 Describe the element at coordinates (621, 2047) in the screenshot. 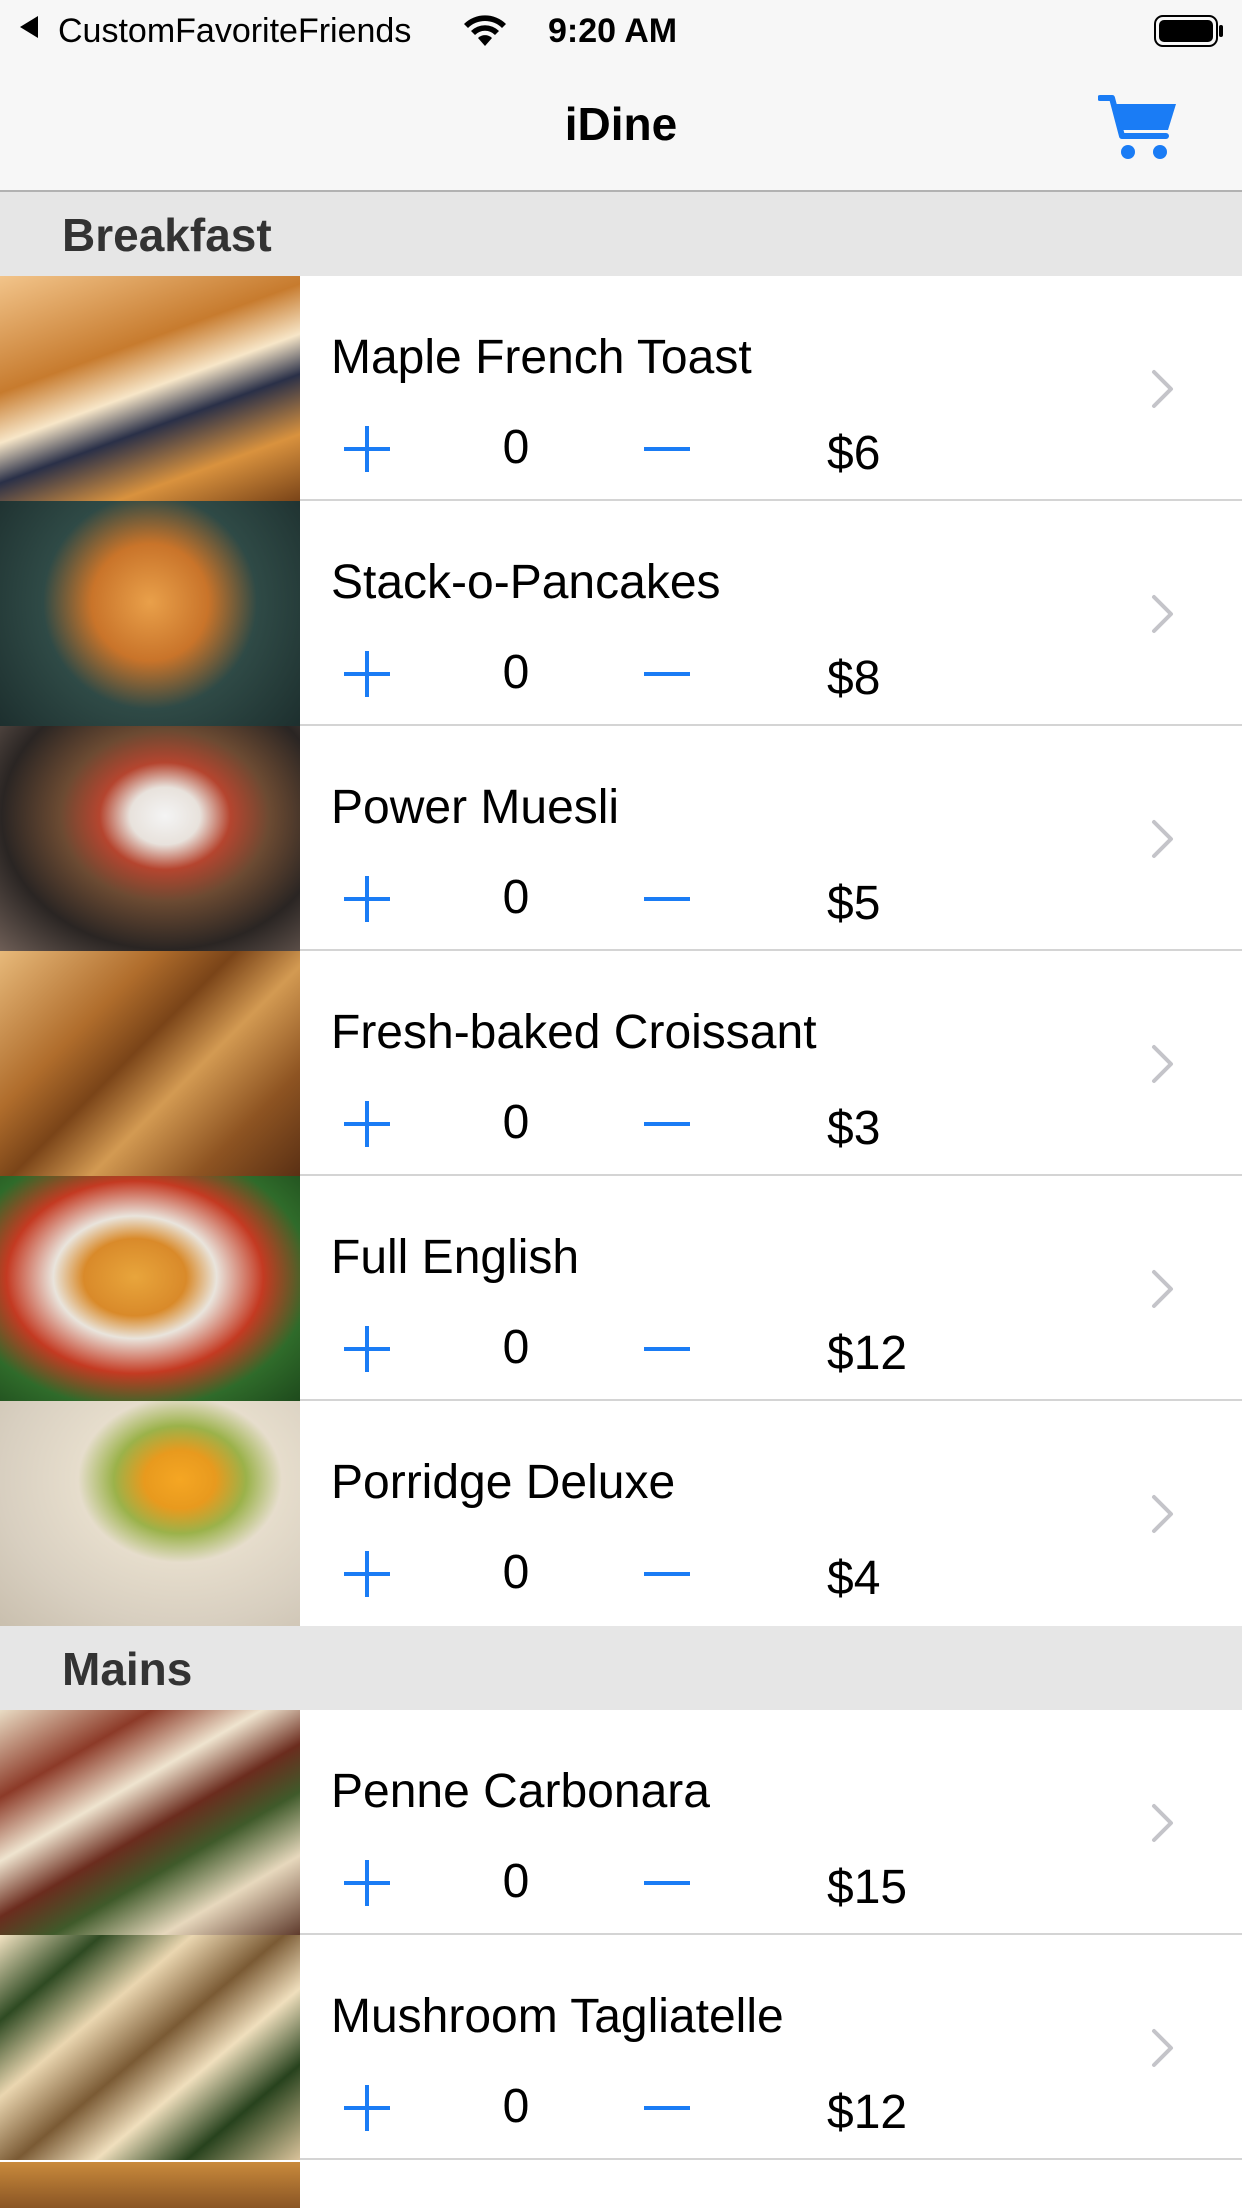

I see `menu-row-mushroom-tagliatelle: Mushroom Tagliatelle 0 $12` at that location.